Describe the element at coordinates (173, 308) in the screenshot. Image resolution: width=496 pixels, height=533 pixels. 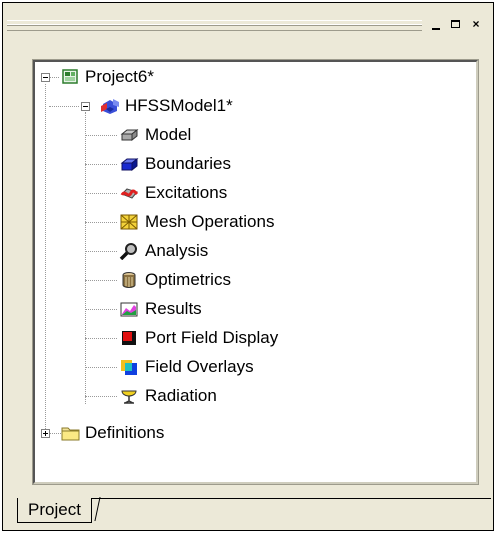
I see `tree-node-label: Results` at that location.